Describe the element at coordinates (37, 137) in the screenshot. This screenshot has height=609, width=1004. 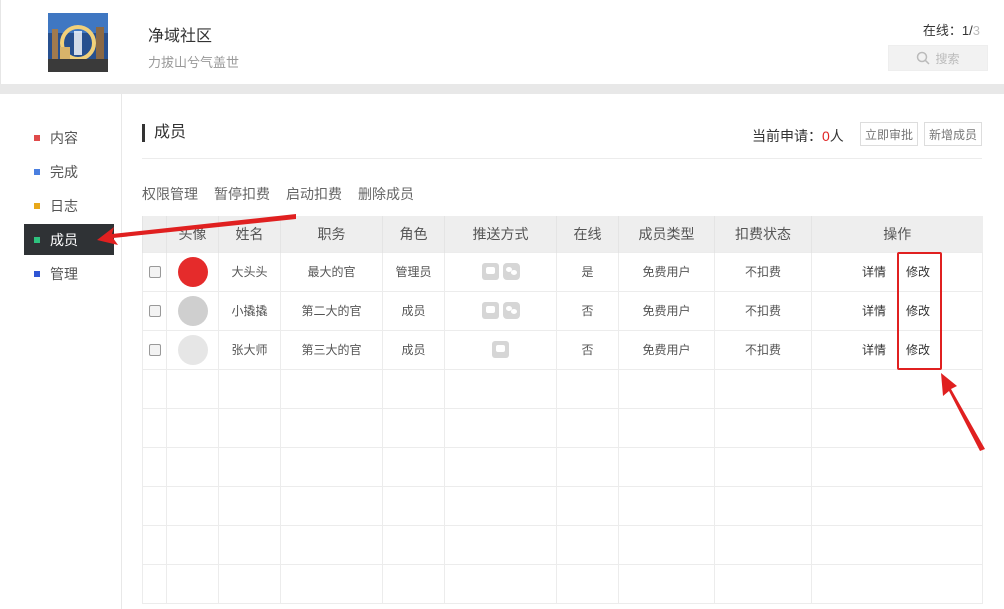
I see `red-dot-icon` at that location.